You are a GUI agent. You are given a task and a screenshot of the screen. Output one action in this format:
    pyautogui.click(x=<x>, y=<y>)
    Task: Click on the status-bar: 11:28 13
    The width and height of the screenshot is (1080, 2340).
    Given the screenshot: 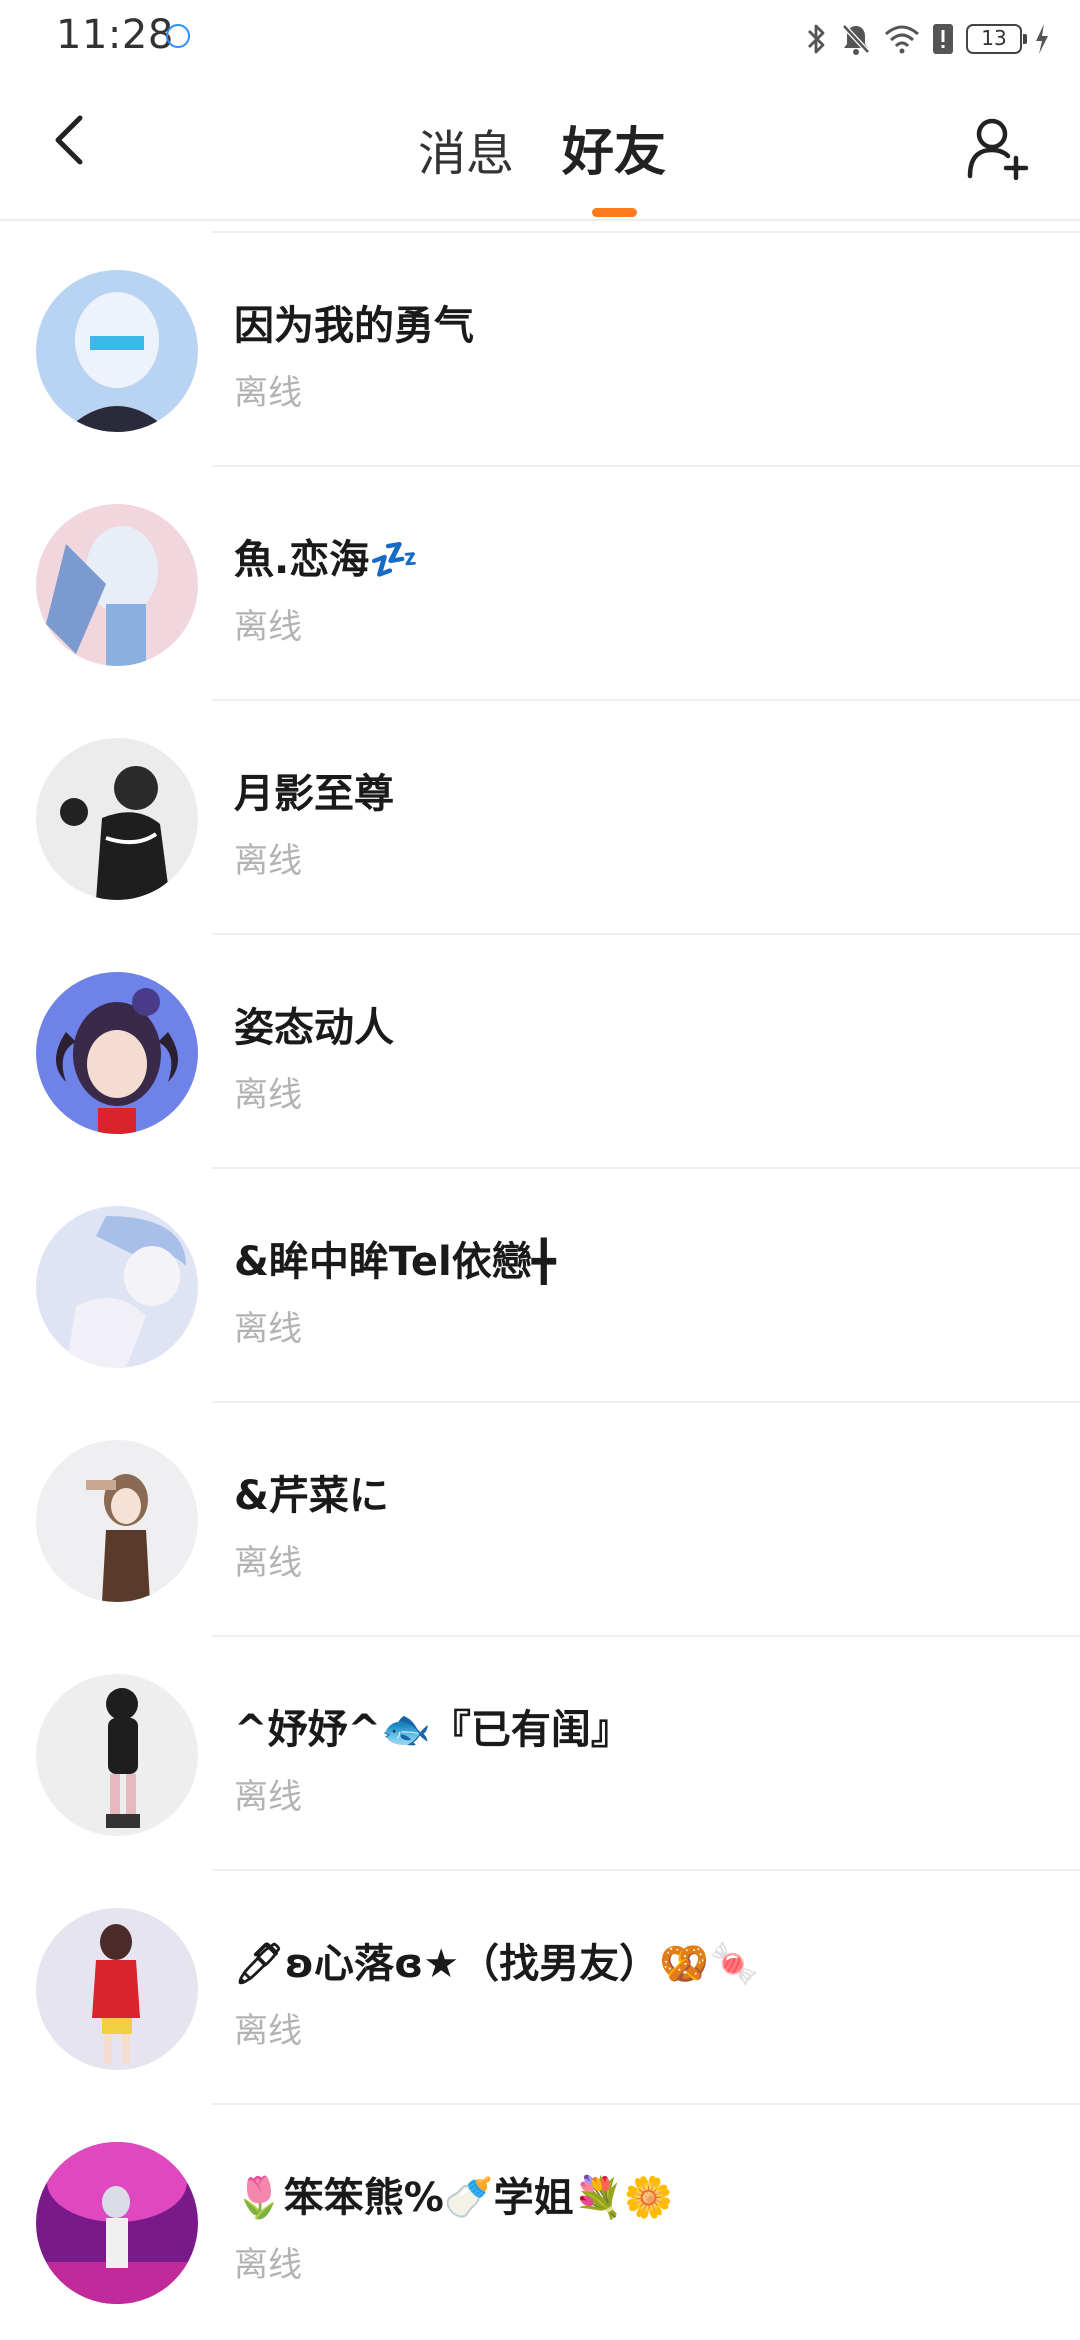 What is the action you would take?
    pyautogui.click(x=540, y=39)
    